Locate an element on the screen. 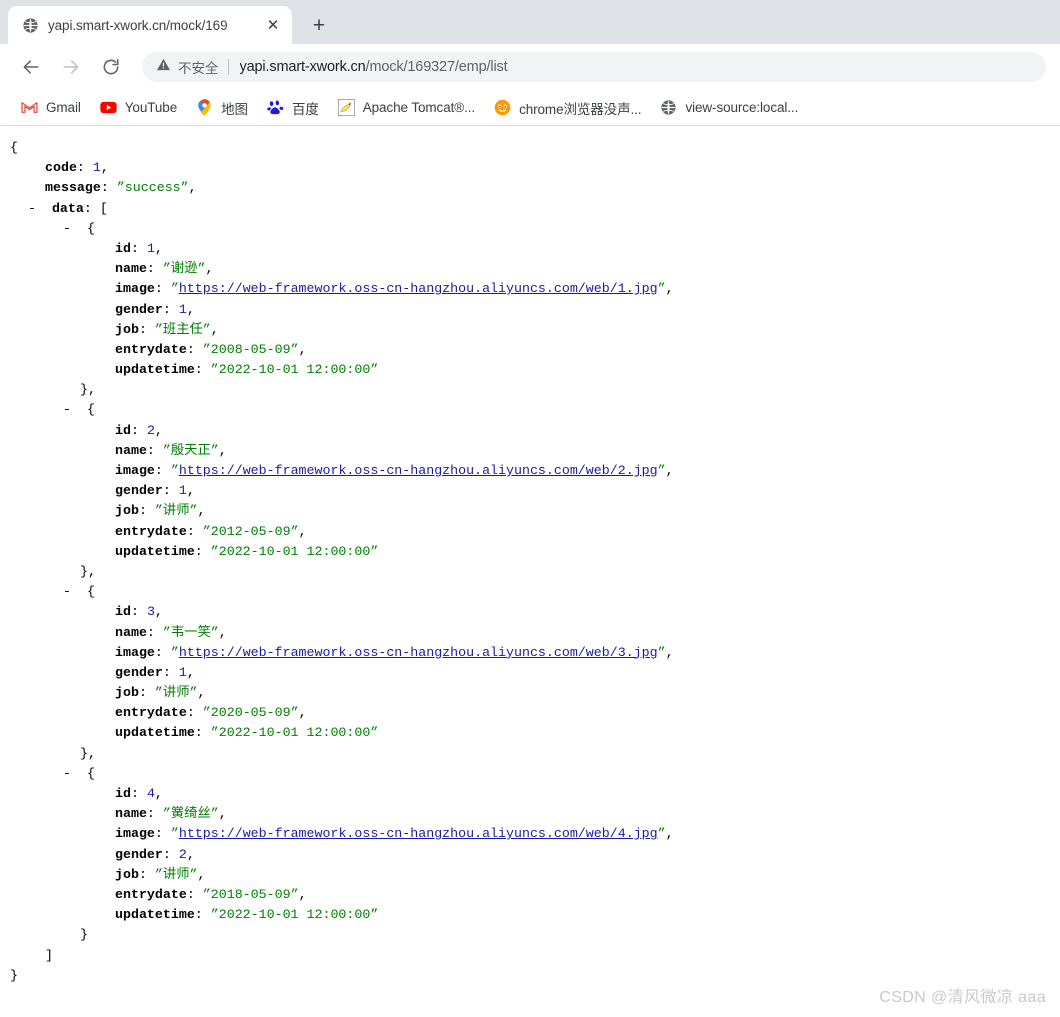  json-field-job: job: ”班主任”, is located at coordinates (167, 329).